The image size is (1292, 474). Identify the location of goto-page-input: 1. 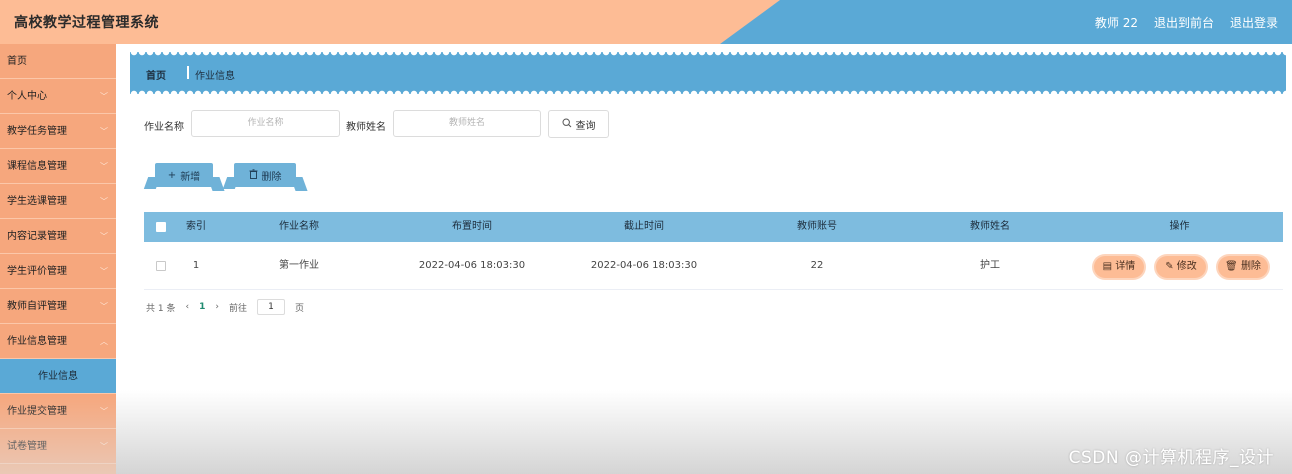
(270, 307).